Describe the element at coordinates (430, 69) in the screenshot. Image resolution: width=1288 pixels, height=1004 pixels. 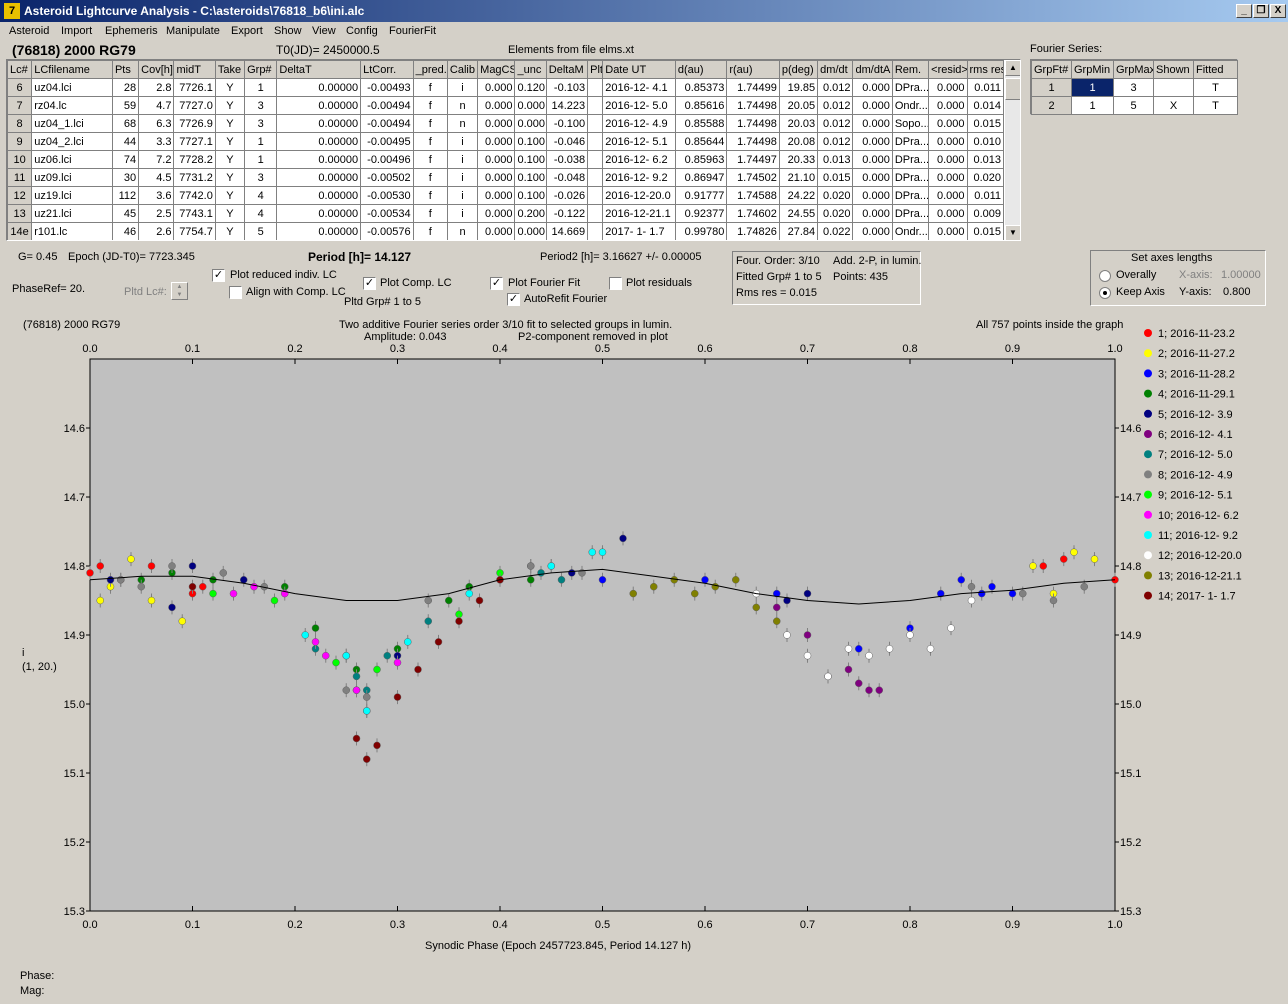
I see `lc-col-header: _pred.` at that location.